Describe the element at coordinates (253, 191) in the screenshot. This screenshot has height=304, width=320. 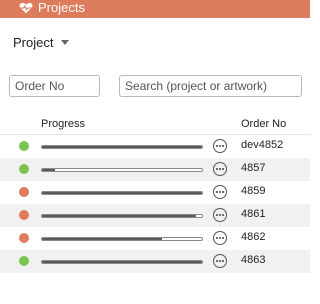
I see `order-no-cell: 4859` at that location.